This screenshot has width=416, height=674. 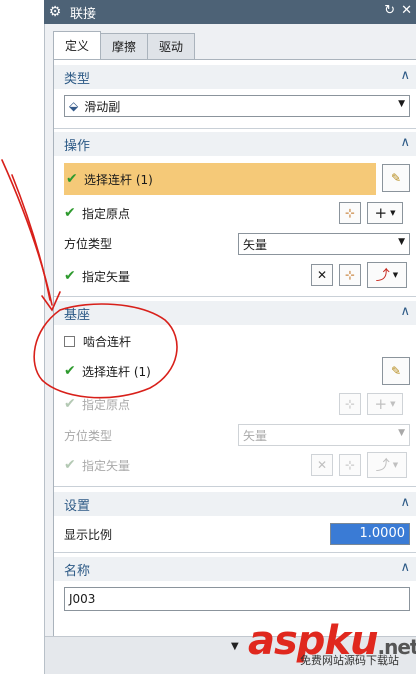 What do you see at coordinates (235, 504) in the screenshot?
I see `section-settings-header: 设置 ∧` at bounding box center [235, 504].